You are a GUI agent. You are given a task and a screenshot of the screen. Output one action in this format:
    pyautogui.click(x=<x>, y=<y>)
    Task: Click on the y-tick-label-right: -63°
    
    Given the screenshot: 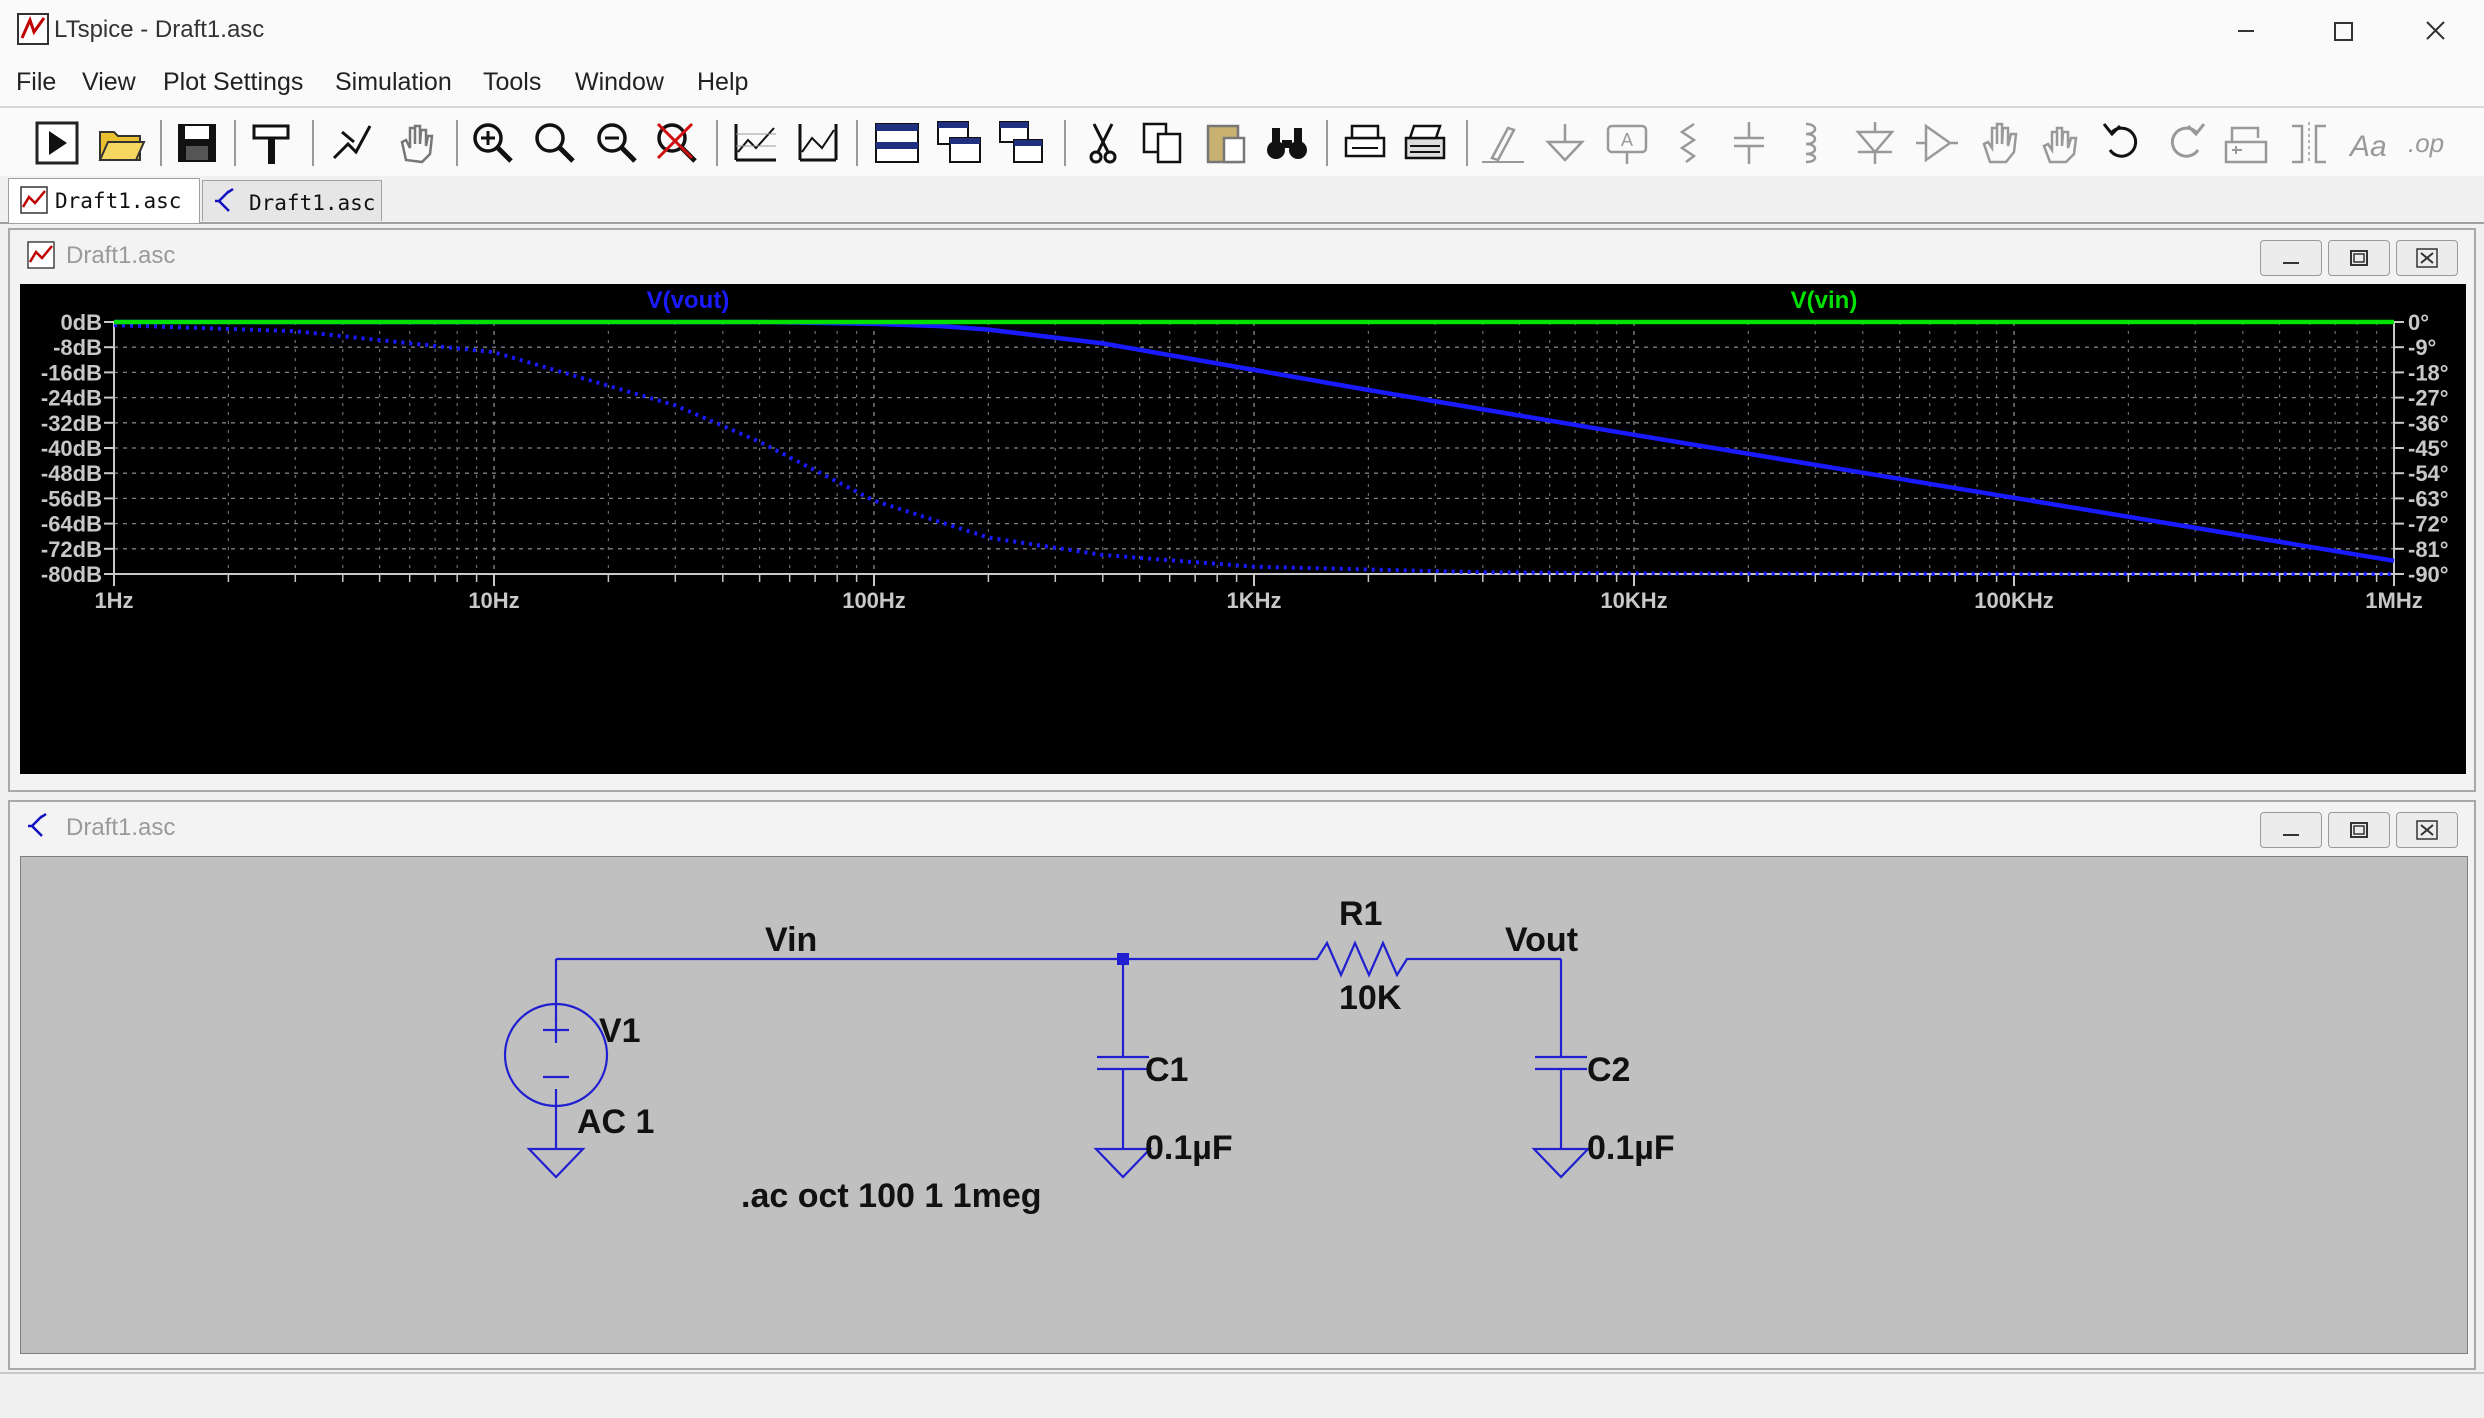 What is the action you would take?
    pyautogui.click(x=2428, y=498)
    